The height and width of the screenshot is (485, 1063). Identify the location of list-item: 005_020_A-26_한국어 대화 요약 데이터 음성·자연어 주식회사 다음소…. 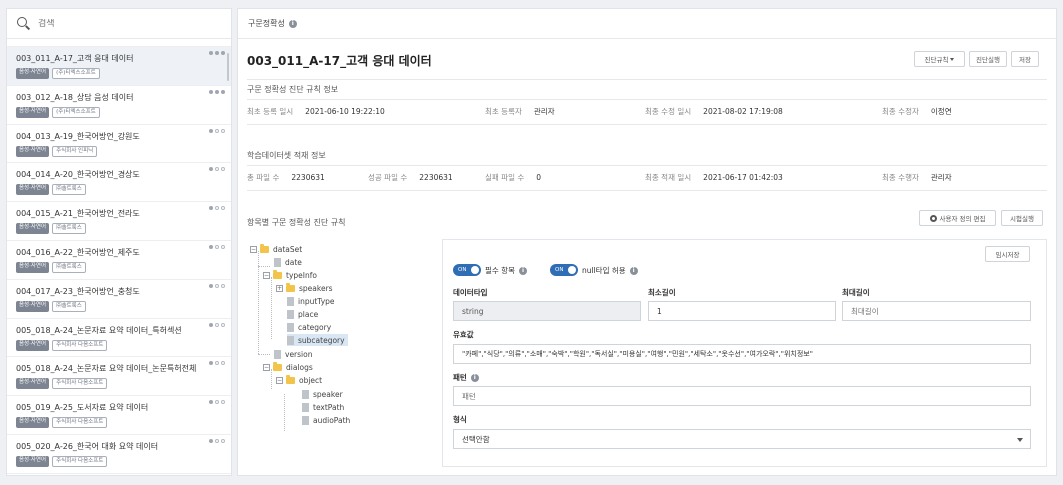
(119, 454).